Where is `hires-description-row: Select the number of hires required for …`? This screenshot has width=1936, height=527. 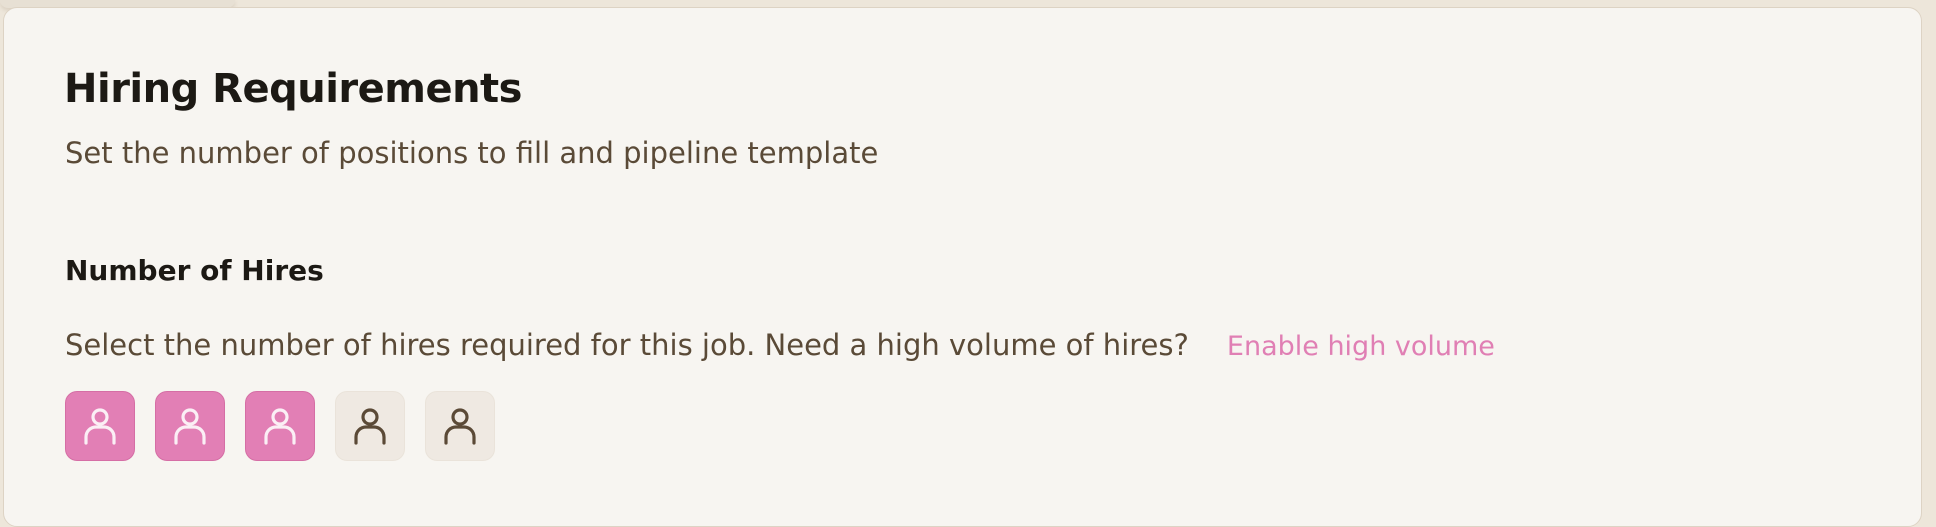
hires-description-row: Select the number of hires required for … is located at coordinates (780, 345).